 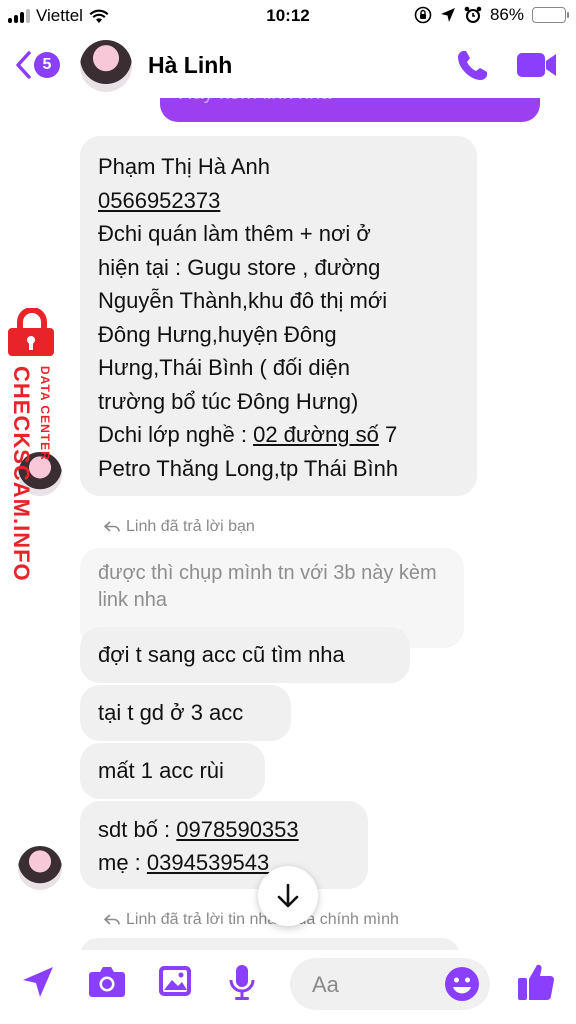 I want to click on send-location-icon, so click(x=38, y=982).